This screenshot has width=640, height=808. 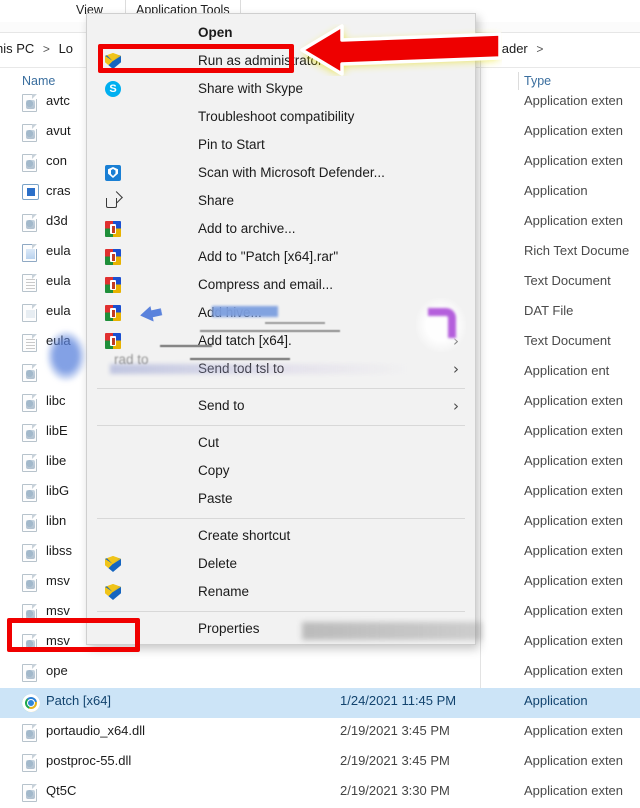 What do you see at coordinates (281, 146) in the screenshot?
I see `menu-item: Pin to Start` at bounding box center [281, 146].